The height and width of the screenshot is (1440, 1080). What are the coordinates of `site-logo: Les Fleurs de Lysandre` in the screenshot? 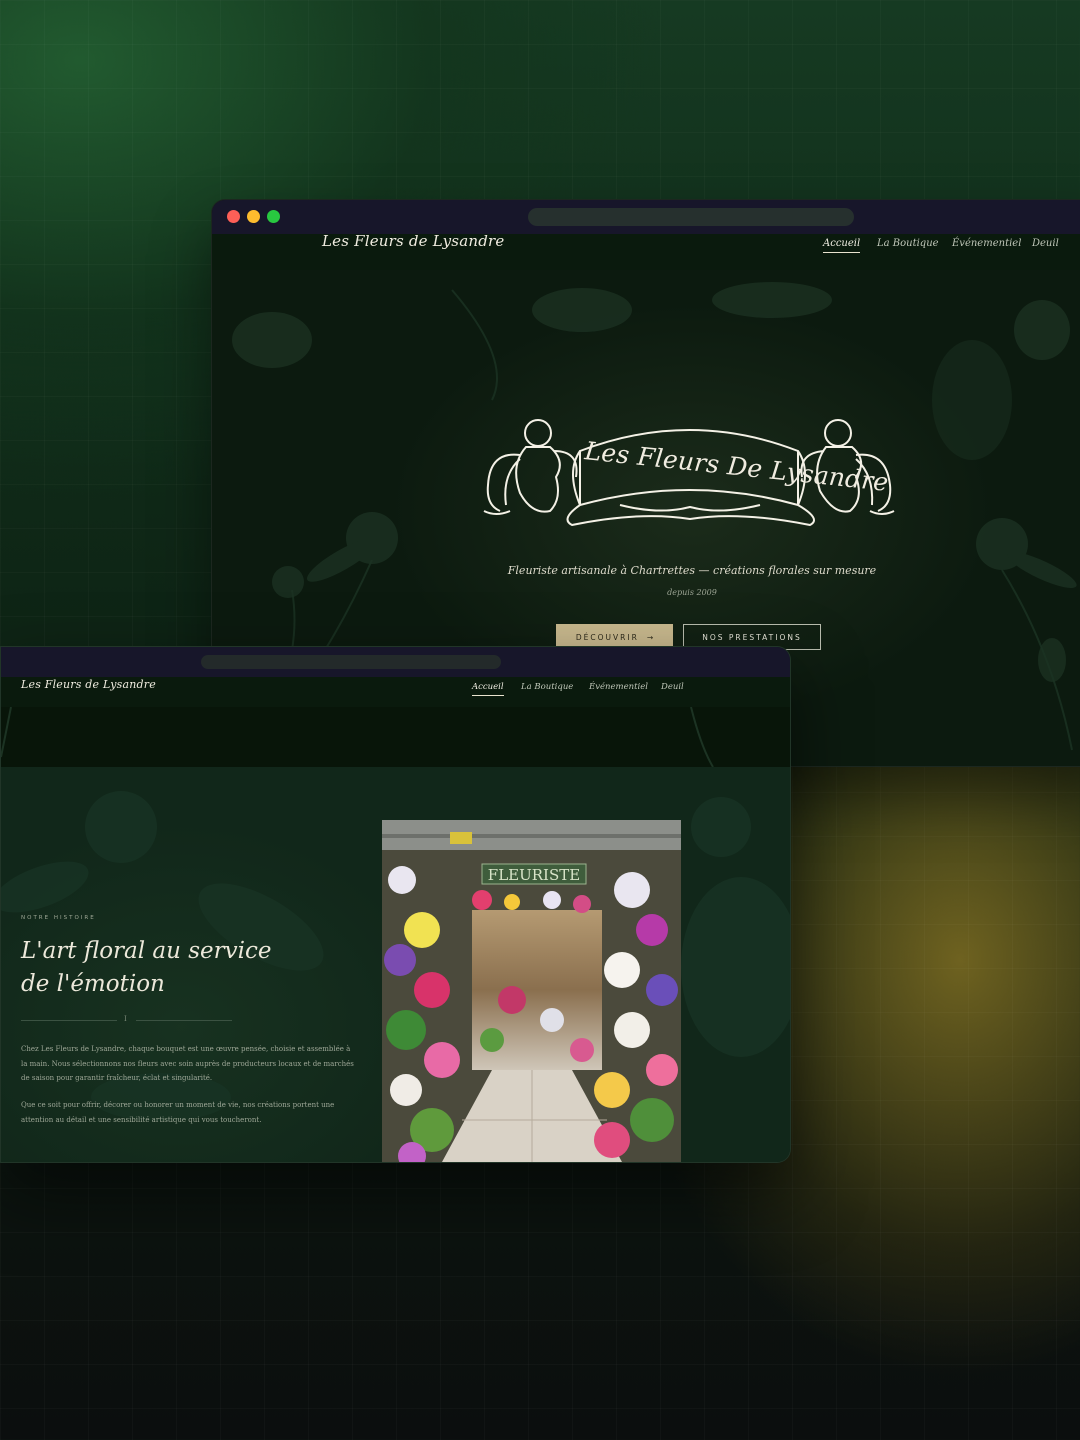 It's located at (413, 241).